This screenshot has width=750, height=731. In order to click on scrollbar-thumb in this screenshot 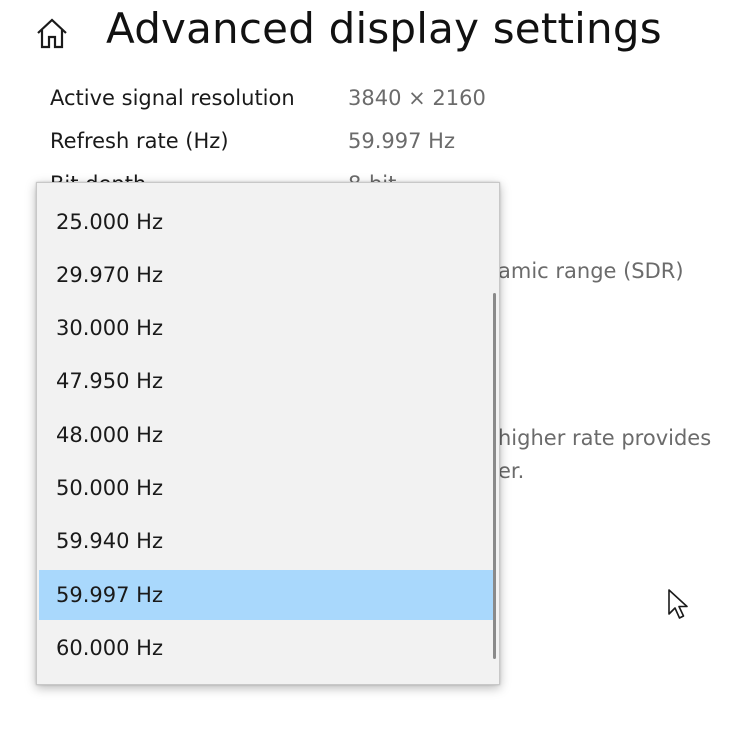, I will do `click(494, 476)`.